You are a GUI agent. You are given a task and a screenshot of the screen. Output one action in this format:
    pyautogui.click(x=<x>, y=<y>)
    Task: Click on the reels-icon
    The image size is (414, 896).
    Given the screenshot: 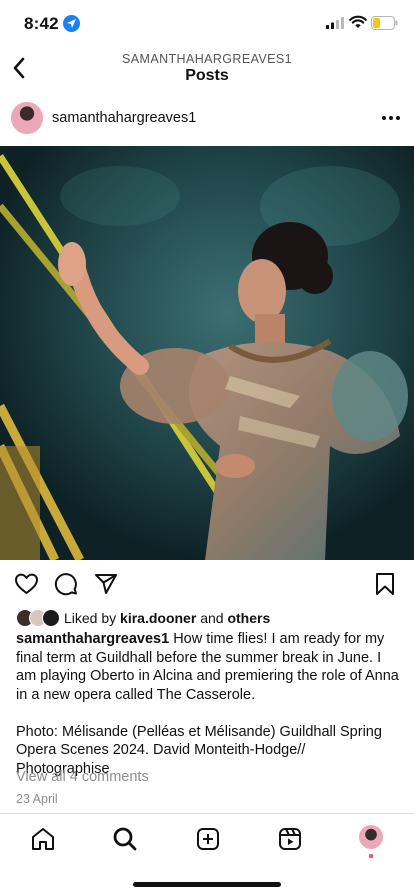 What is the action you would take?
    pyautogui.click(x=290, y=839)
    